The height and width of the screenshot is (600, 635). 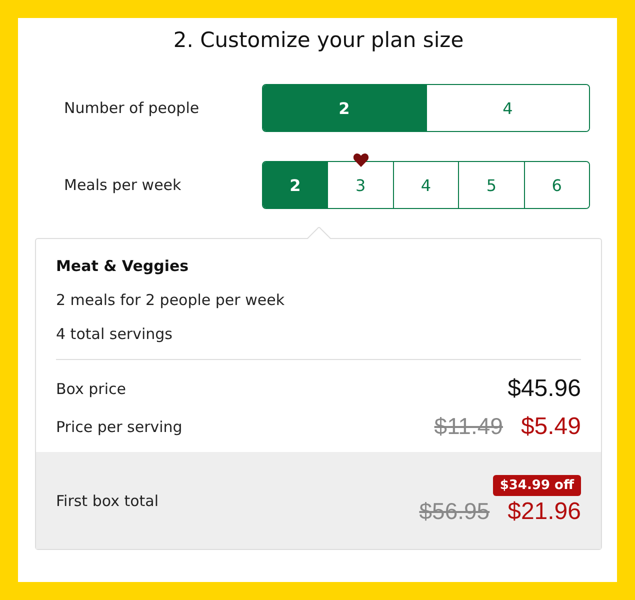 What do you see at coordinates (544, 512) in the screenshot?
I see `total-price: $21.96` at bounding box center [544, 512].